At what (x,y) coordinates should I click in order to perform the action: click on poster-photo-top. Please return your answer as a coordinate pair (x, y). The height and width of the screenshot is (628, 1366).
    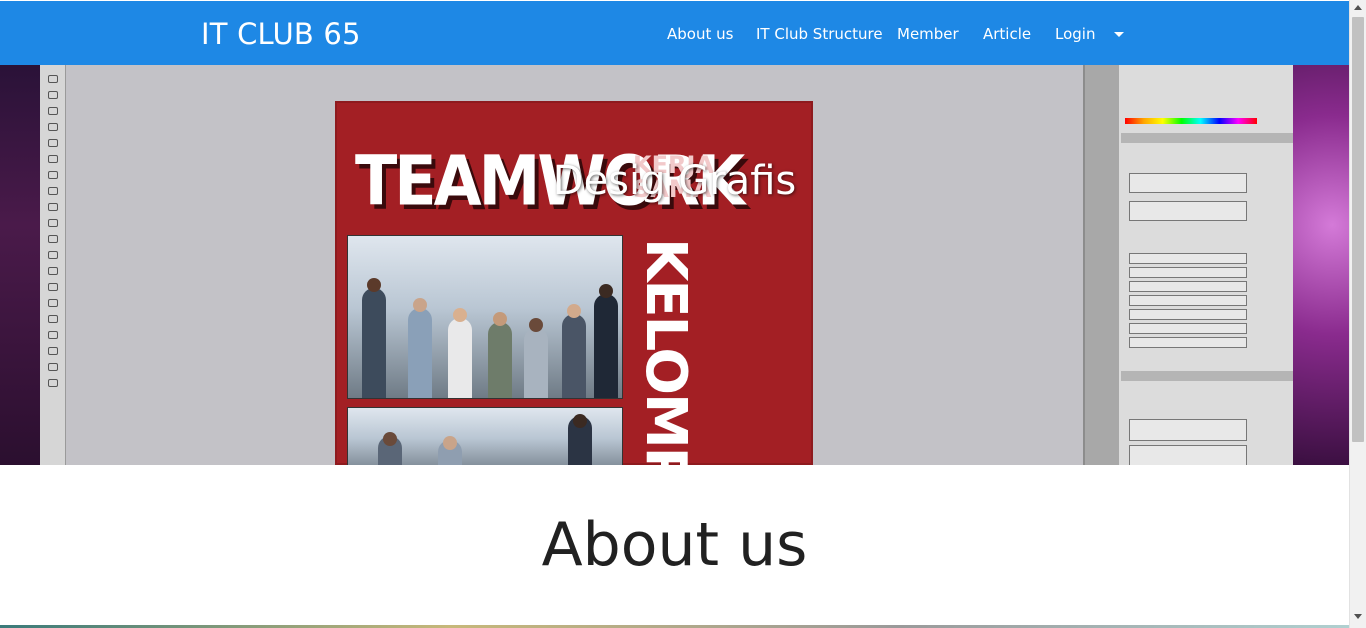
    Looking at the image, I should click on (485, 317).